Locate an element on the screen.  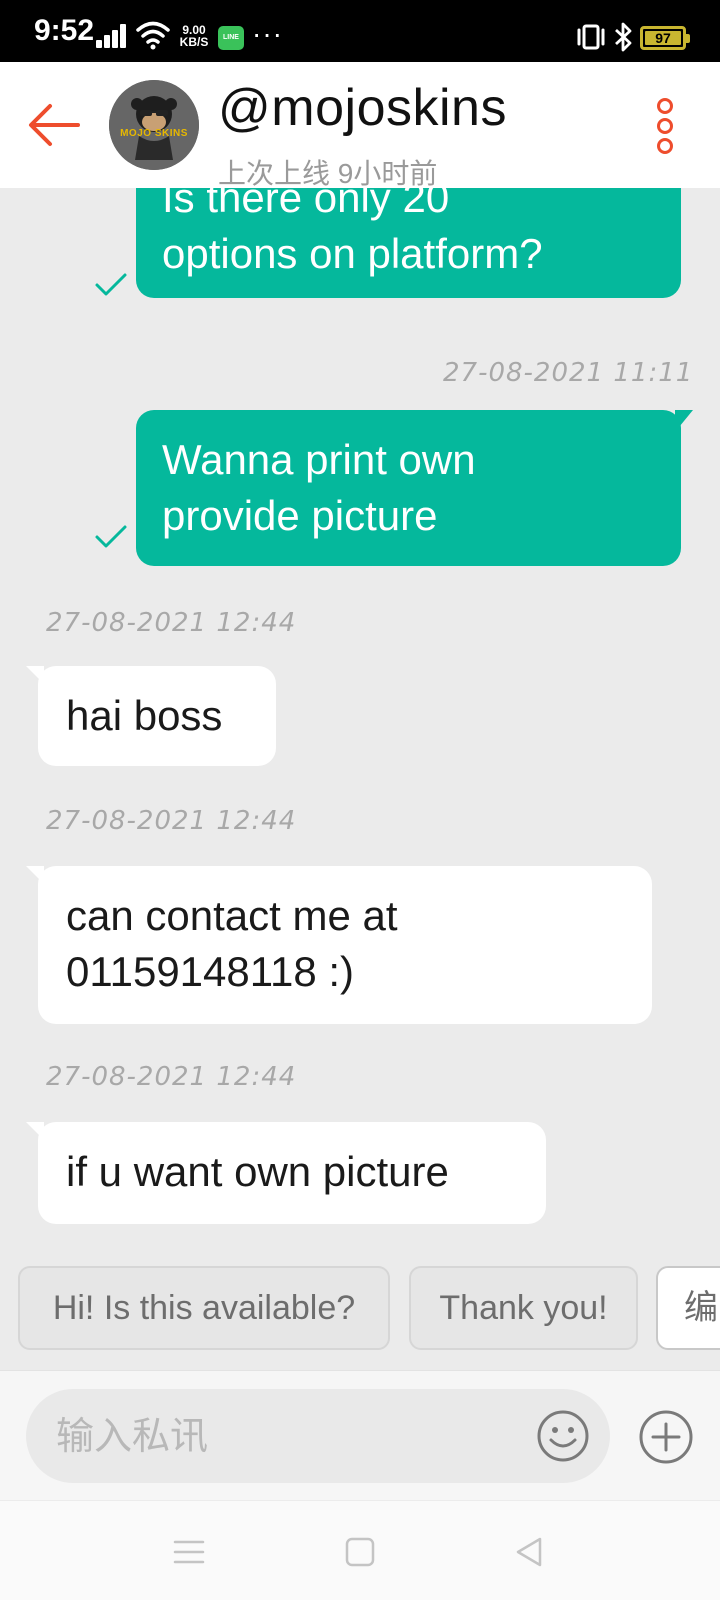
edit-quick-replies-chip: 编 is located at coordinates (688, 1308).